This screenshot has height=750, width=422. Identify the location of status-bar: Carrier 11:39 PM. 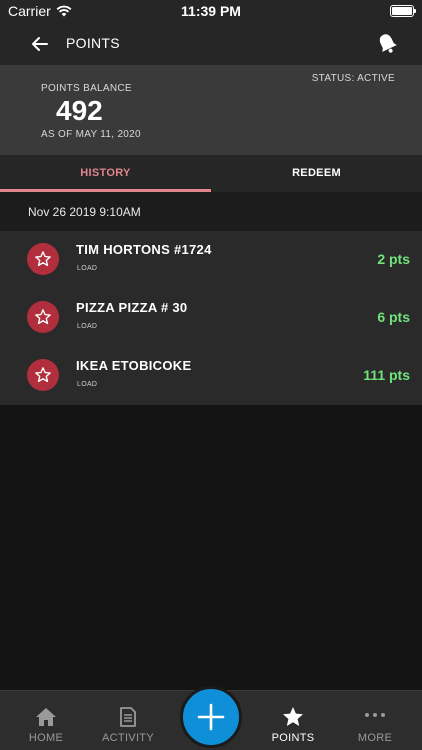
(211, 11).